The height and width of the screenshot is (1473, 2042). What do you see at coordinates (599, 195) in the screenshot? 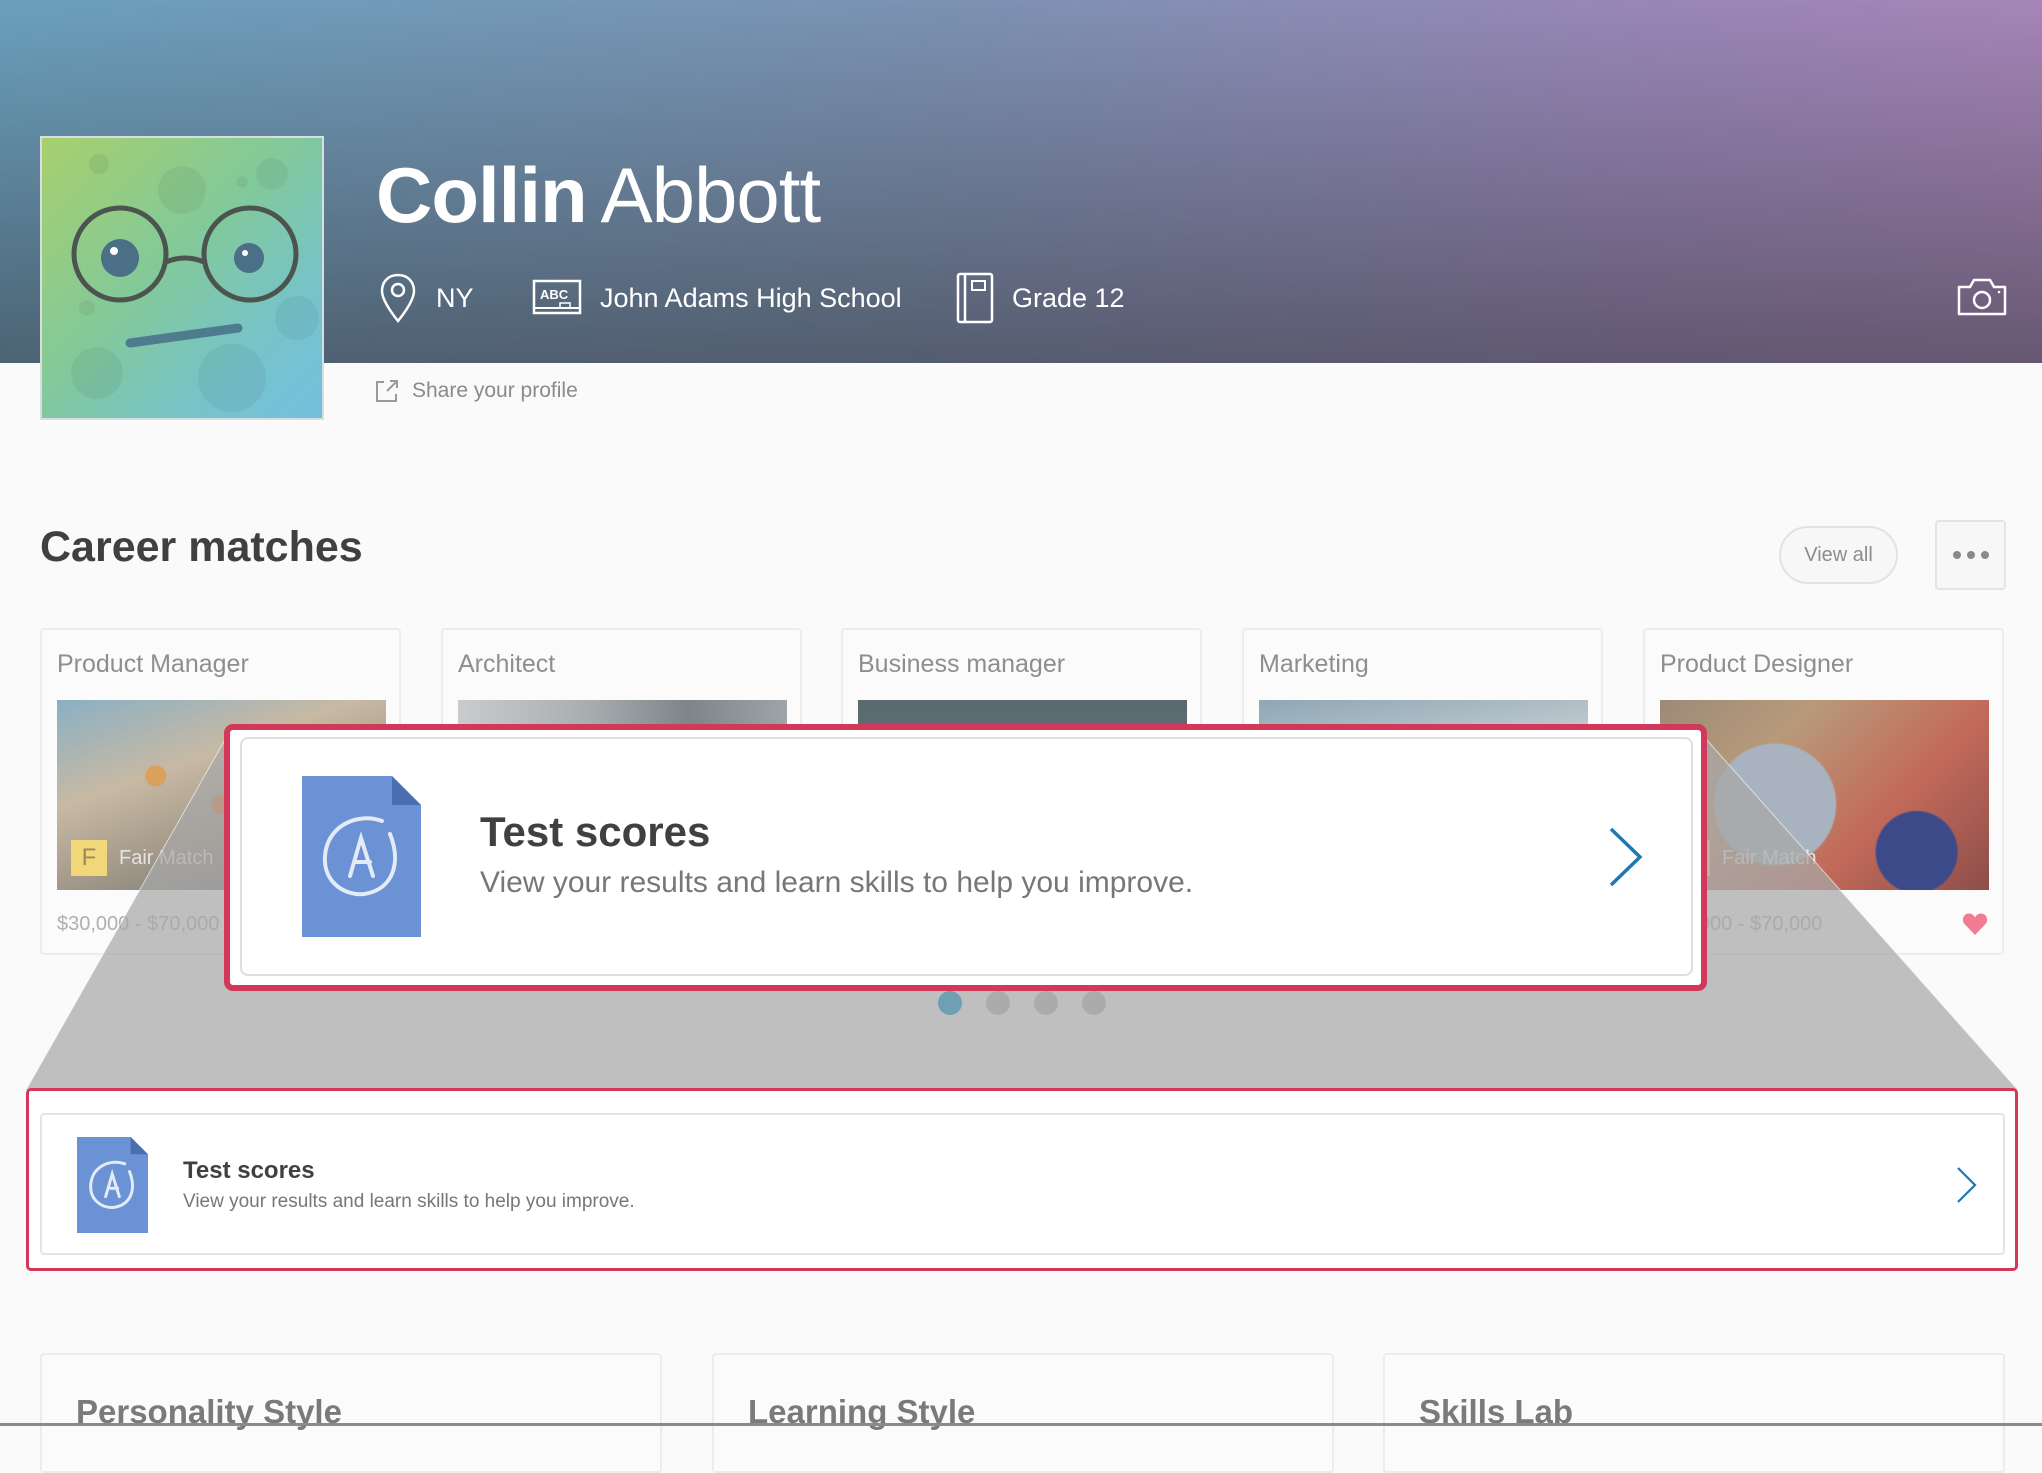
I see `profile-name: Collin Abbott` at bounding box center [599, 195].